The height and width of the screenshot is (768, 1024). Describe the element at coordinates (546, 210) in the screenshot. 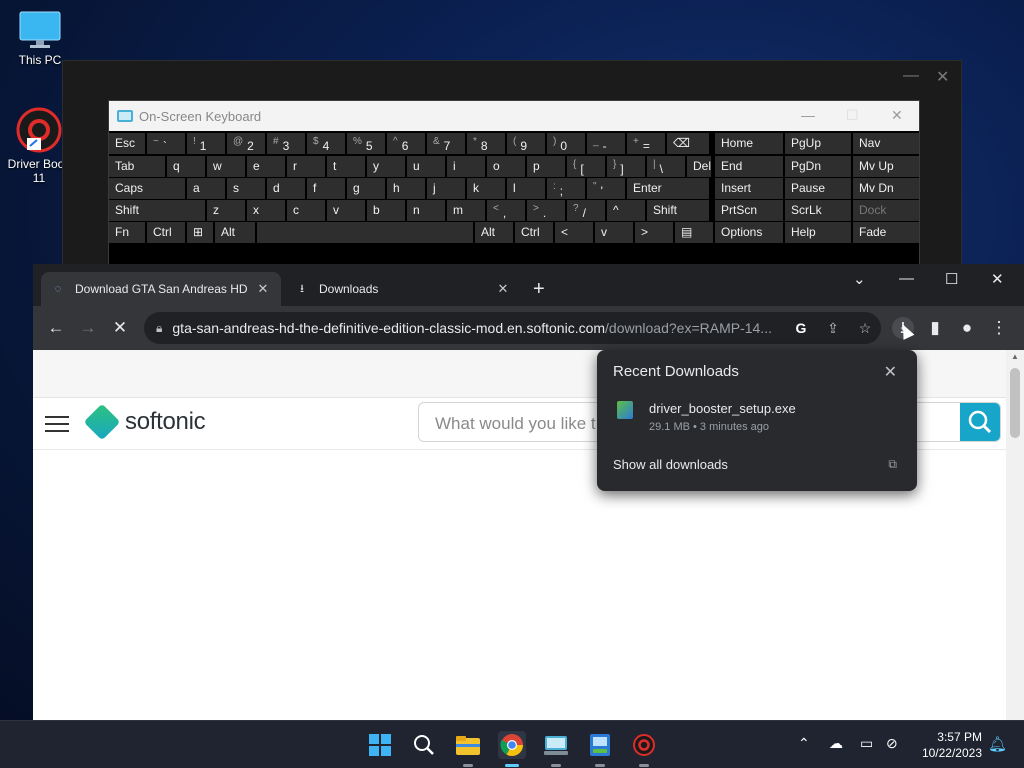

I see `osk-key-symbol: >.` at that location.